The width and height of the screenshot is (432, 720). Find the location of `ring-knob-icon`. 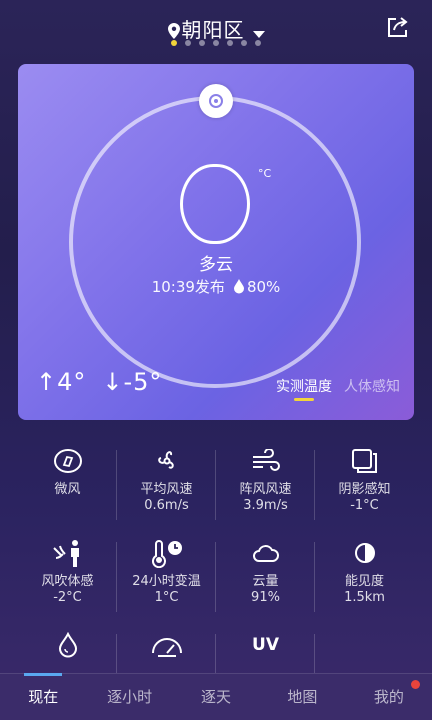

ring-knob-icon is located at coordinates (216, 101).